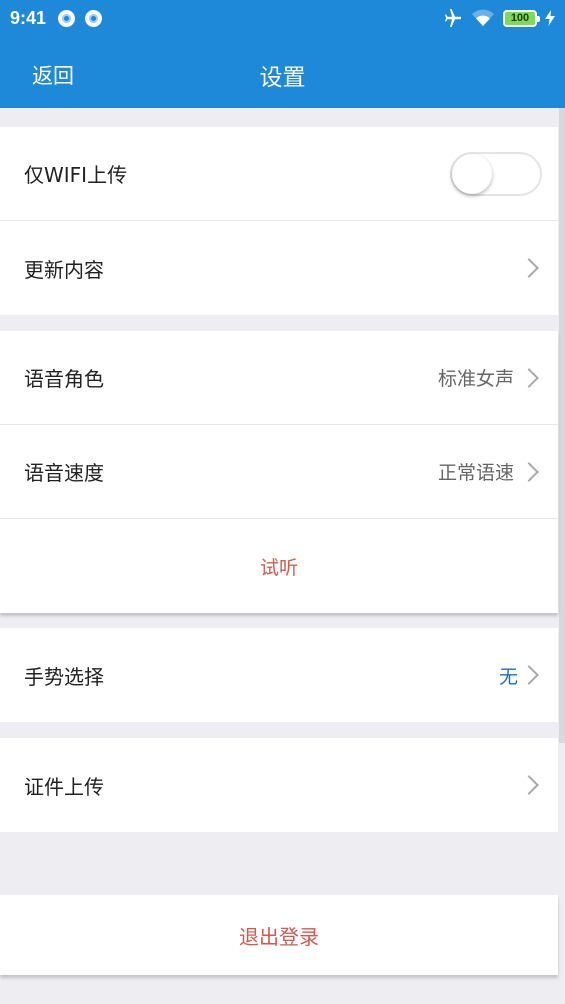  Describe the element at coordinates (64, 473) in the screenshot. I see `voice-speed-label: 语音速度` at that location.